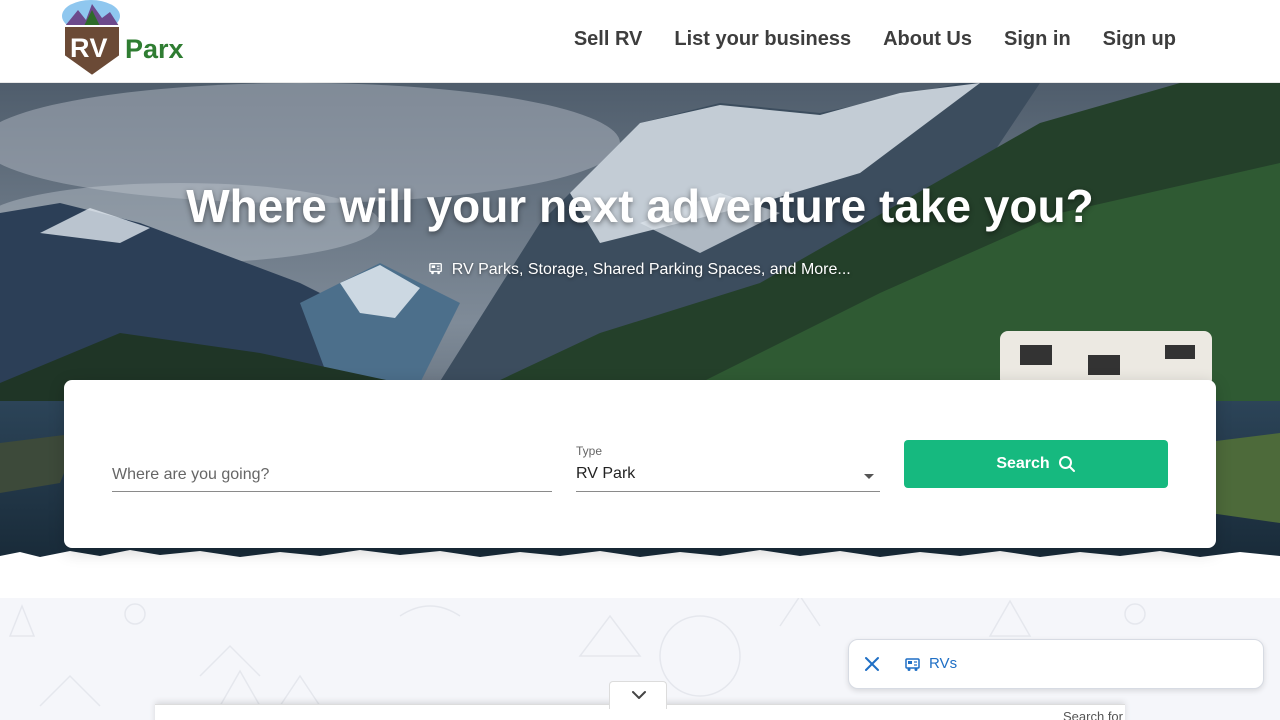 The width and height of the screenshot is (1280, 720). I want to click on nav-list-business: List your business, so click(762, 39).